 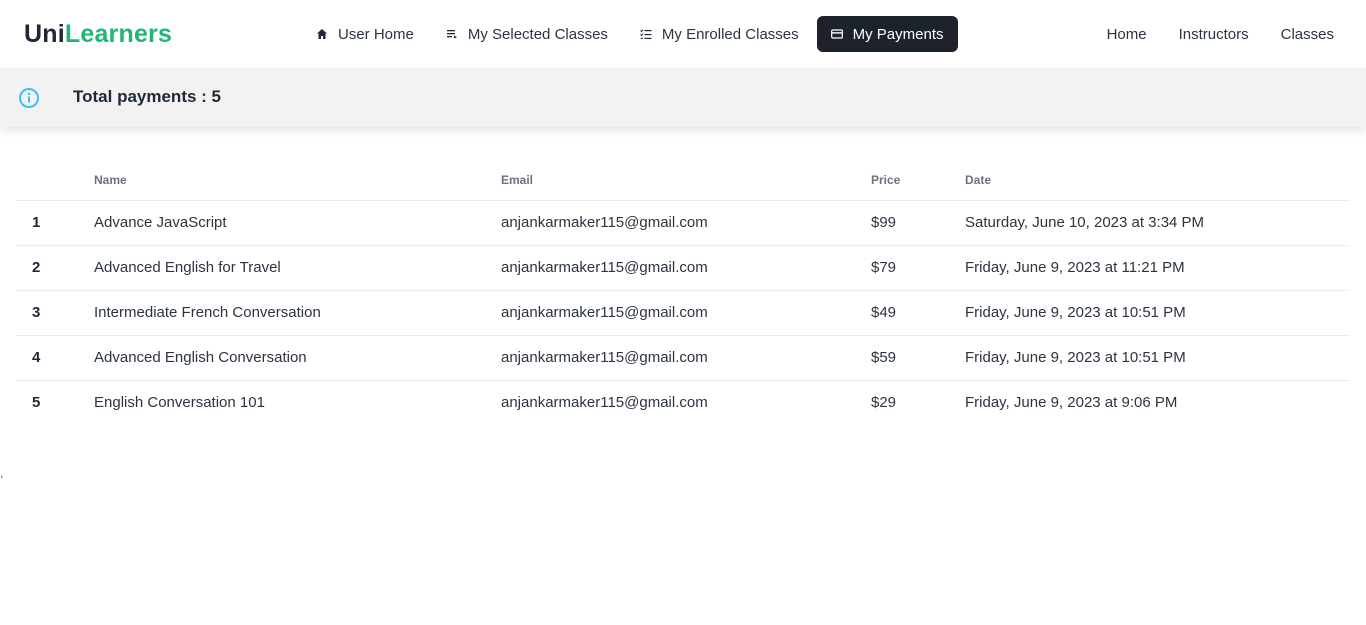 What do you see at coordinates (836, 34) in the screenshot?
I see `card-icon` at bounding box center [836, 34].